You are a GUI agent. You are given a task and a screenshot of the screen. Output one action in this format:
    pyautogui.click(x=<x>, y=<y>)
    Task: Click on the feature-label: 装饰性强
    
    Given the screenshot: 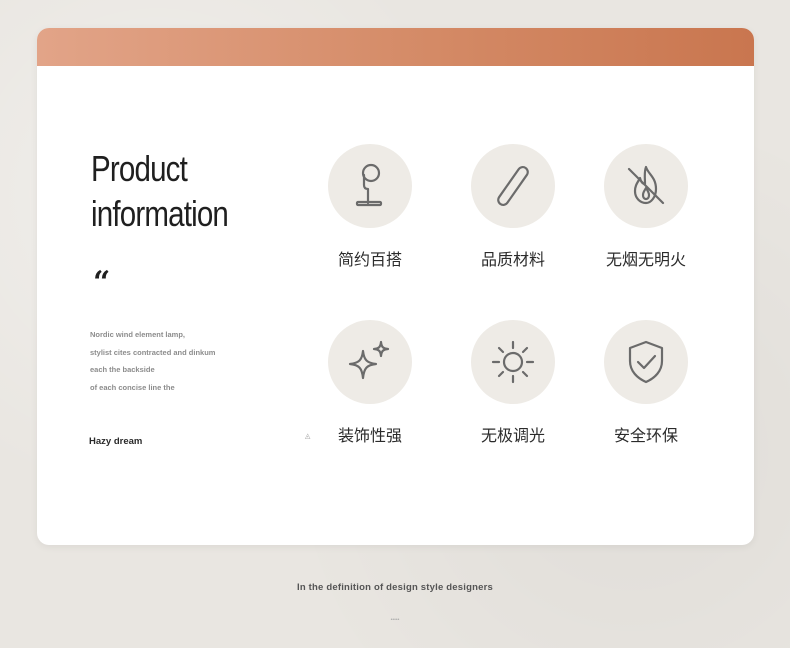 What is the action you would take?
    pyautogui.click(x=369, y=435)
    